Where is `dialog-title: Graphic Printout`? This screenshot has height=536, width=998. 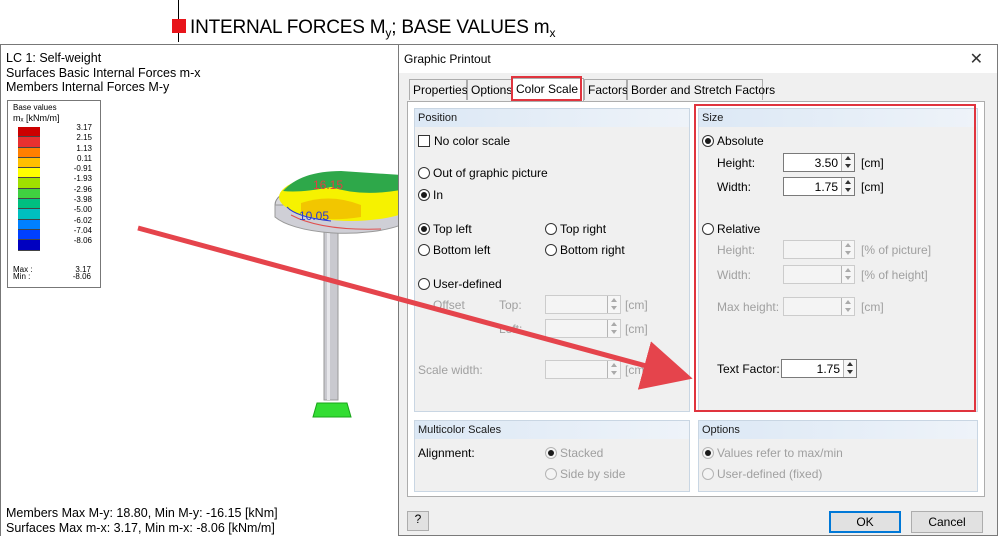
dialog-title: Graphic Printout is located at coordinates (447, 59).